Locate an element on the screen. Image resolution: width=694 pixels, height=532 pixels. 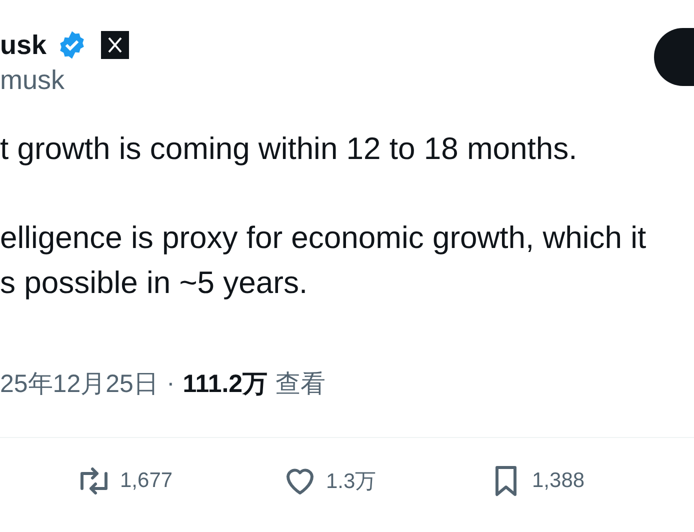
action-count: 1,388 is located at coordinates (558, 481).